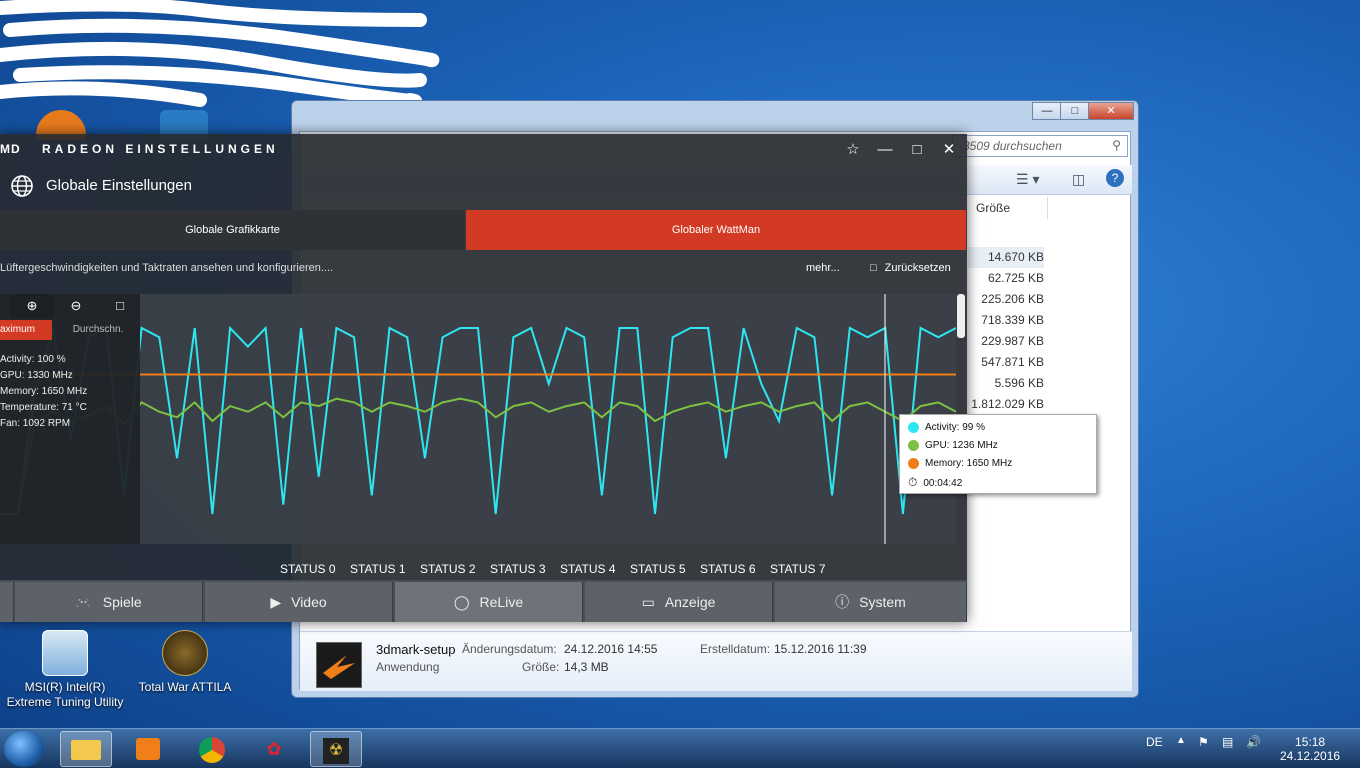 This screenshot has width=1360, height=768. What do you see at coordinates (315, 569) in the screenshot?
I see `state-label: STATUS 0` at bounding box center [315, 569].